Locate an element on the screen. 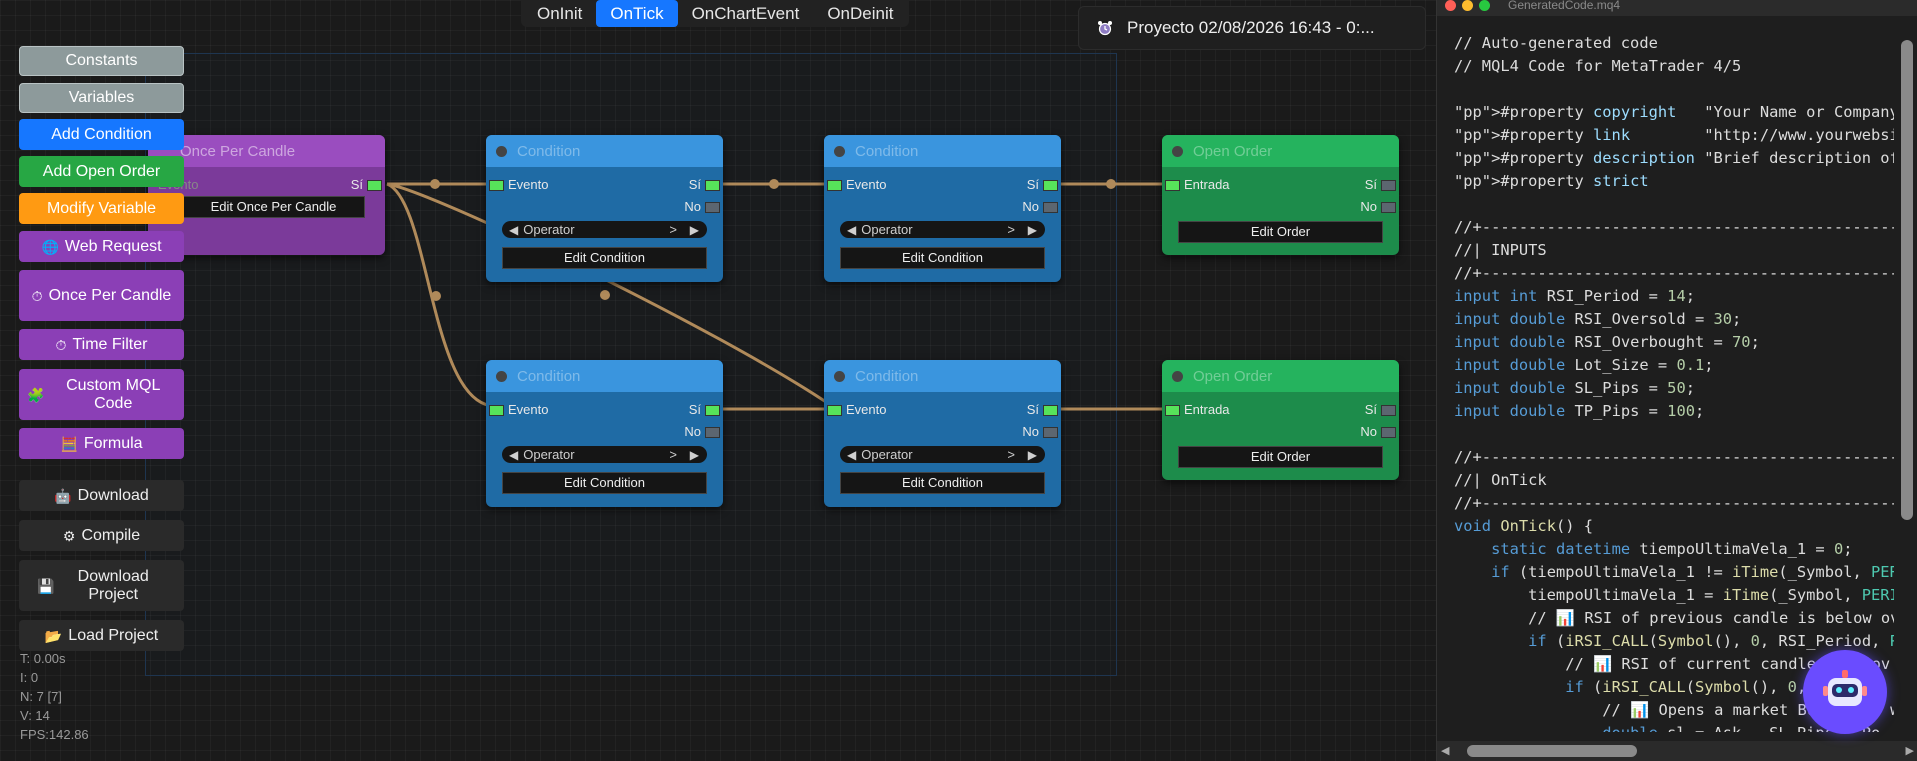  formula-button: 🧮 Formula is located at coordinates (101, 443).